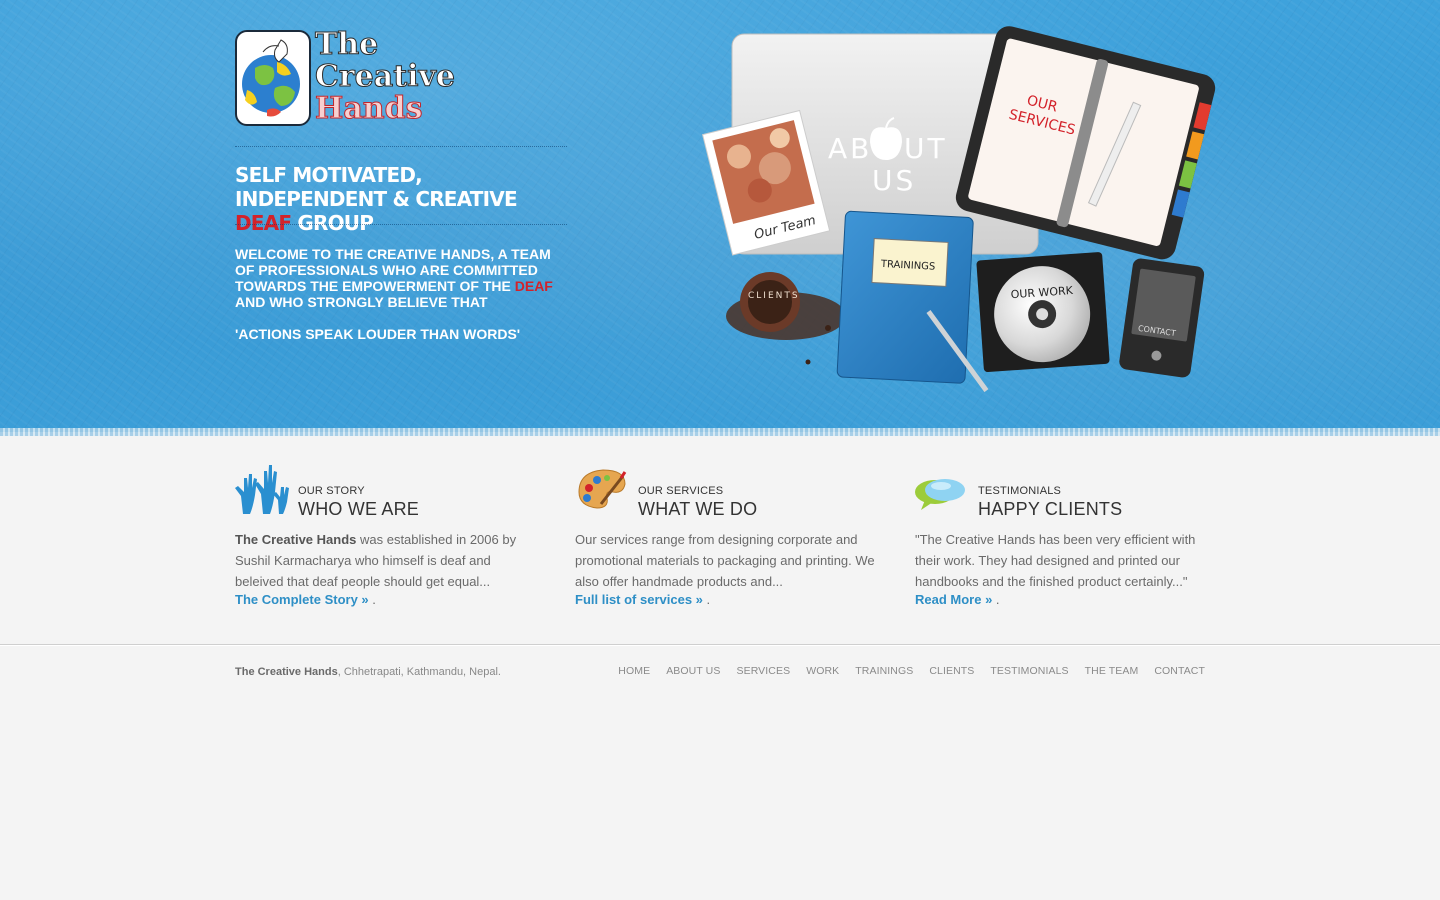 This screenshot has height=900, width=1440. Describe the element at coordinates (822, 671) in the screenshot. I see `footer-nav-work: Work` at that location.